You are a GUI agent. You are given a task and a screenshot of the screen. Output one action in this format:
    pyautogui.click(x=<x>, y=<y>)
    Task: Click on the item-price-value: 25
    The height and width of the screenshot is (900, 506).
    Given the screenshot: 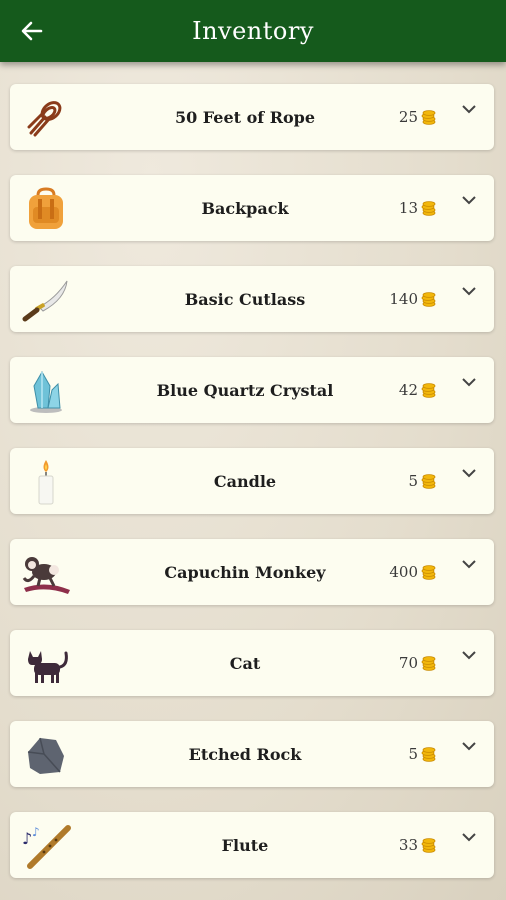 What is the action you would take?
    pyautogui.click(x=408, y=117)
    